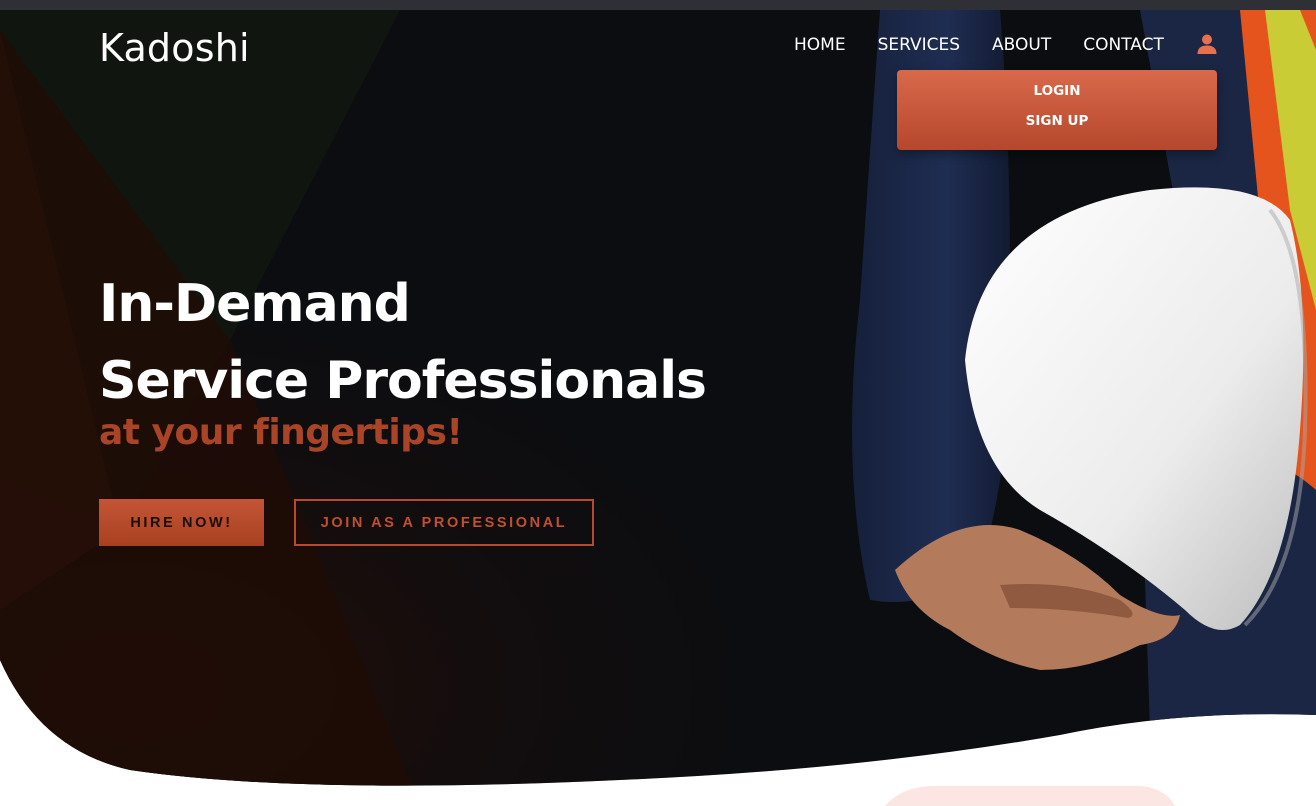 The width and height of the screenshot is (1316, 806). What do you see at coordinates (919, 45) in the screenshot?
I see `nav-services: SERVICES` at bounding box center [919, 45].